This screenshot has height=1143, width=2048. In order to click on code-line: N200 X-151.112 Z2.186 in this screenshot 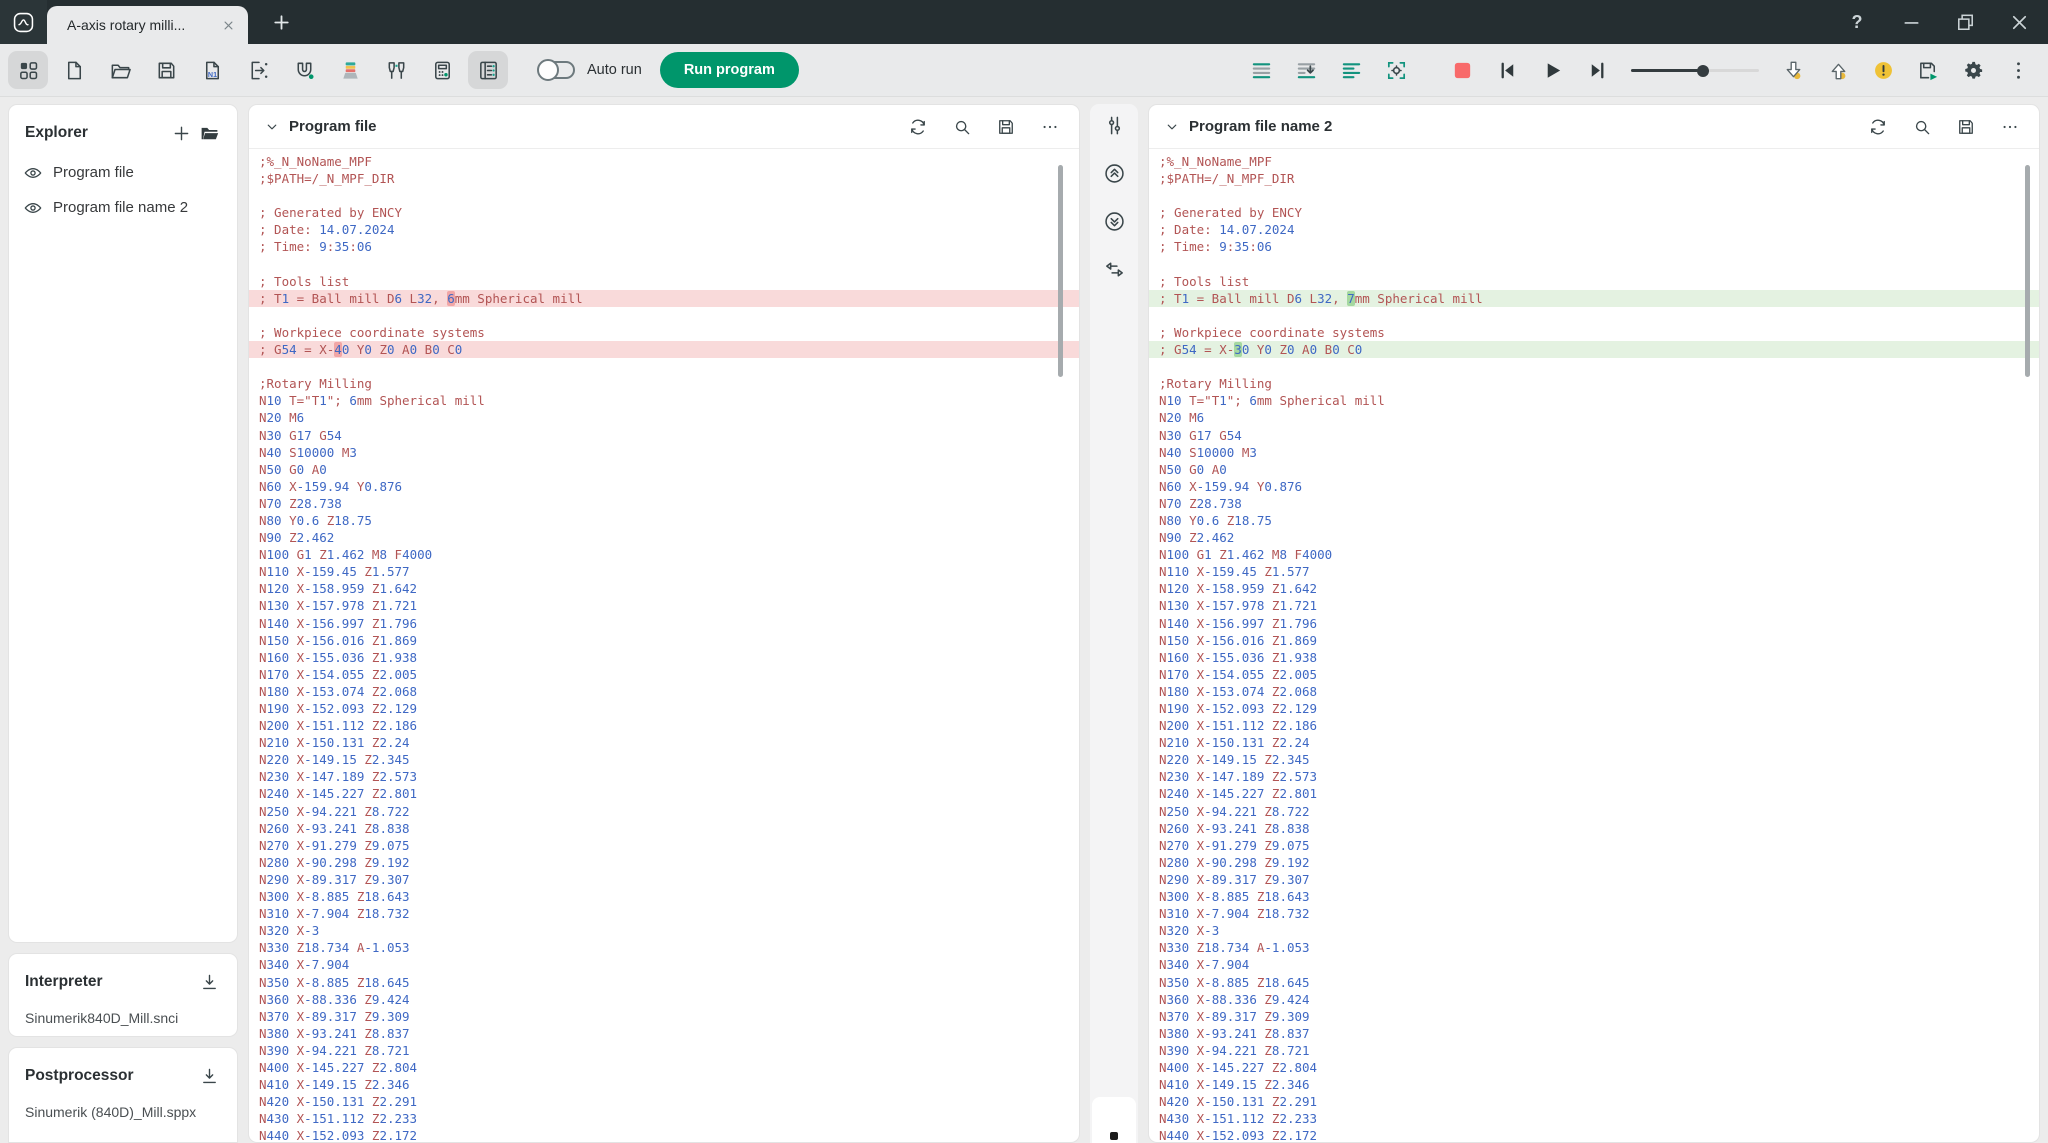, I will do `click(664, 725)`.